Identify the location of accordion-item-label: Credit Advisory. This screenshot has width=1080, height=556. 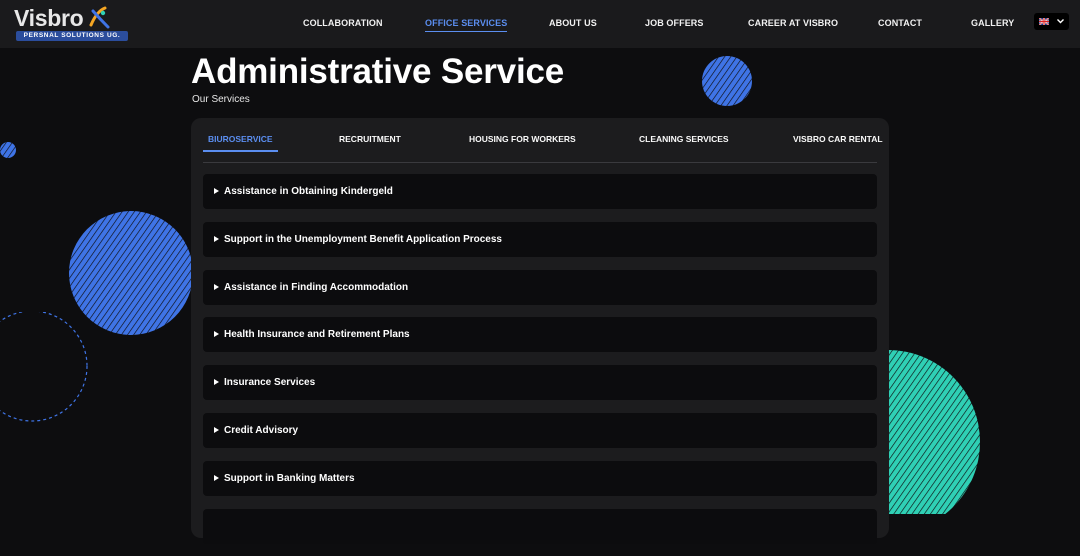
(261, 430).